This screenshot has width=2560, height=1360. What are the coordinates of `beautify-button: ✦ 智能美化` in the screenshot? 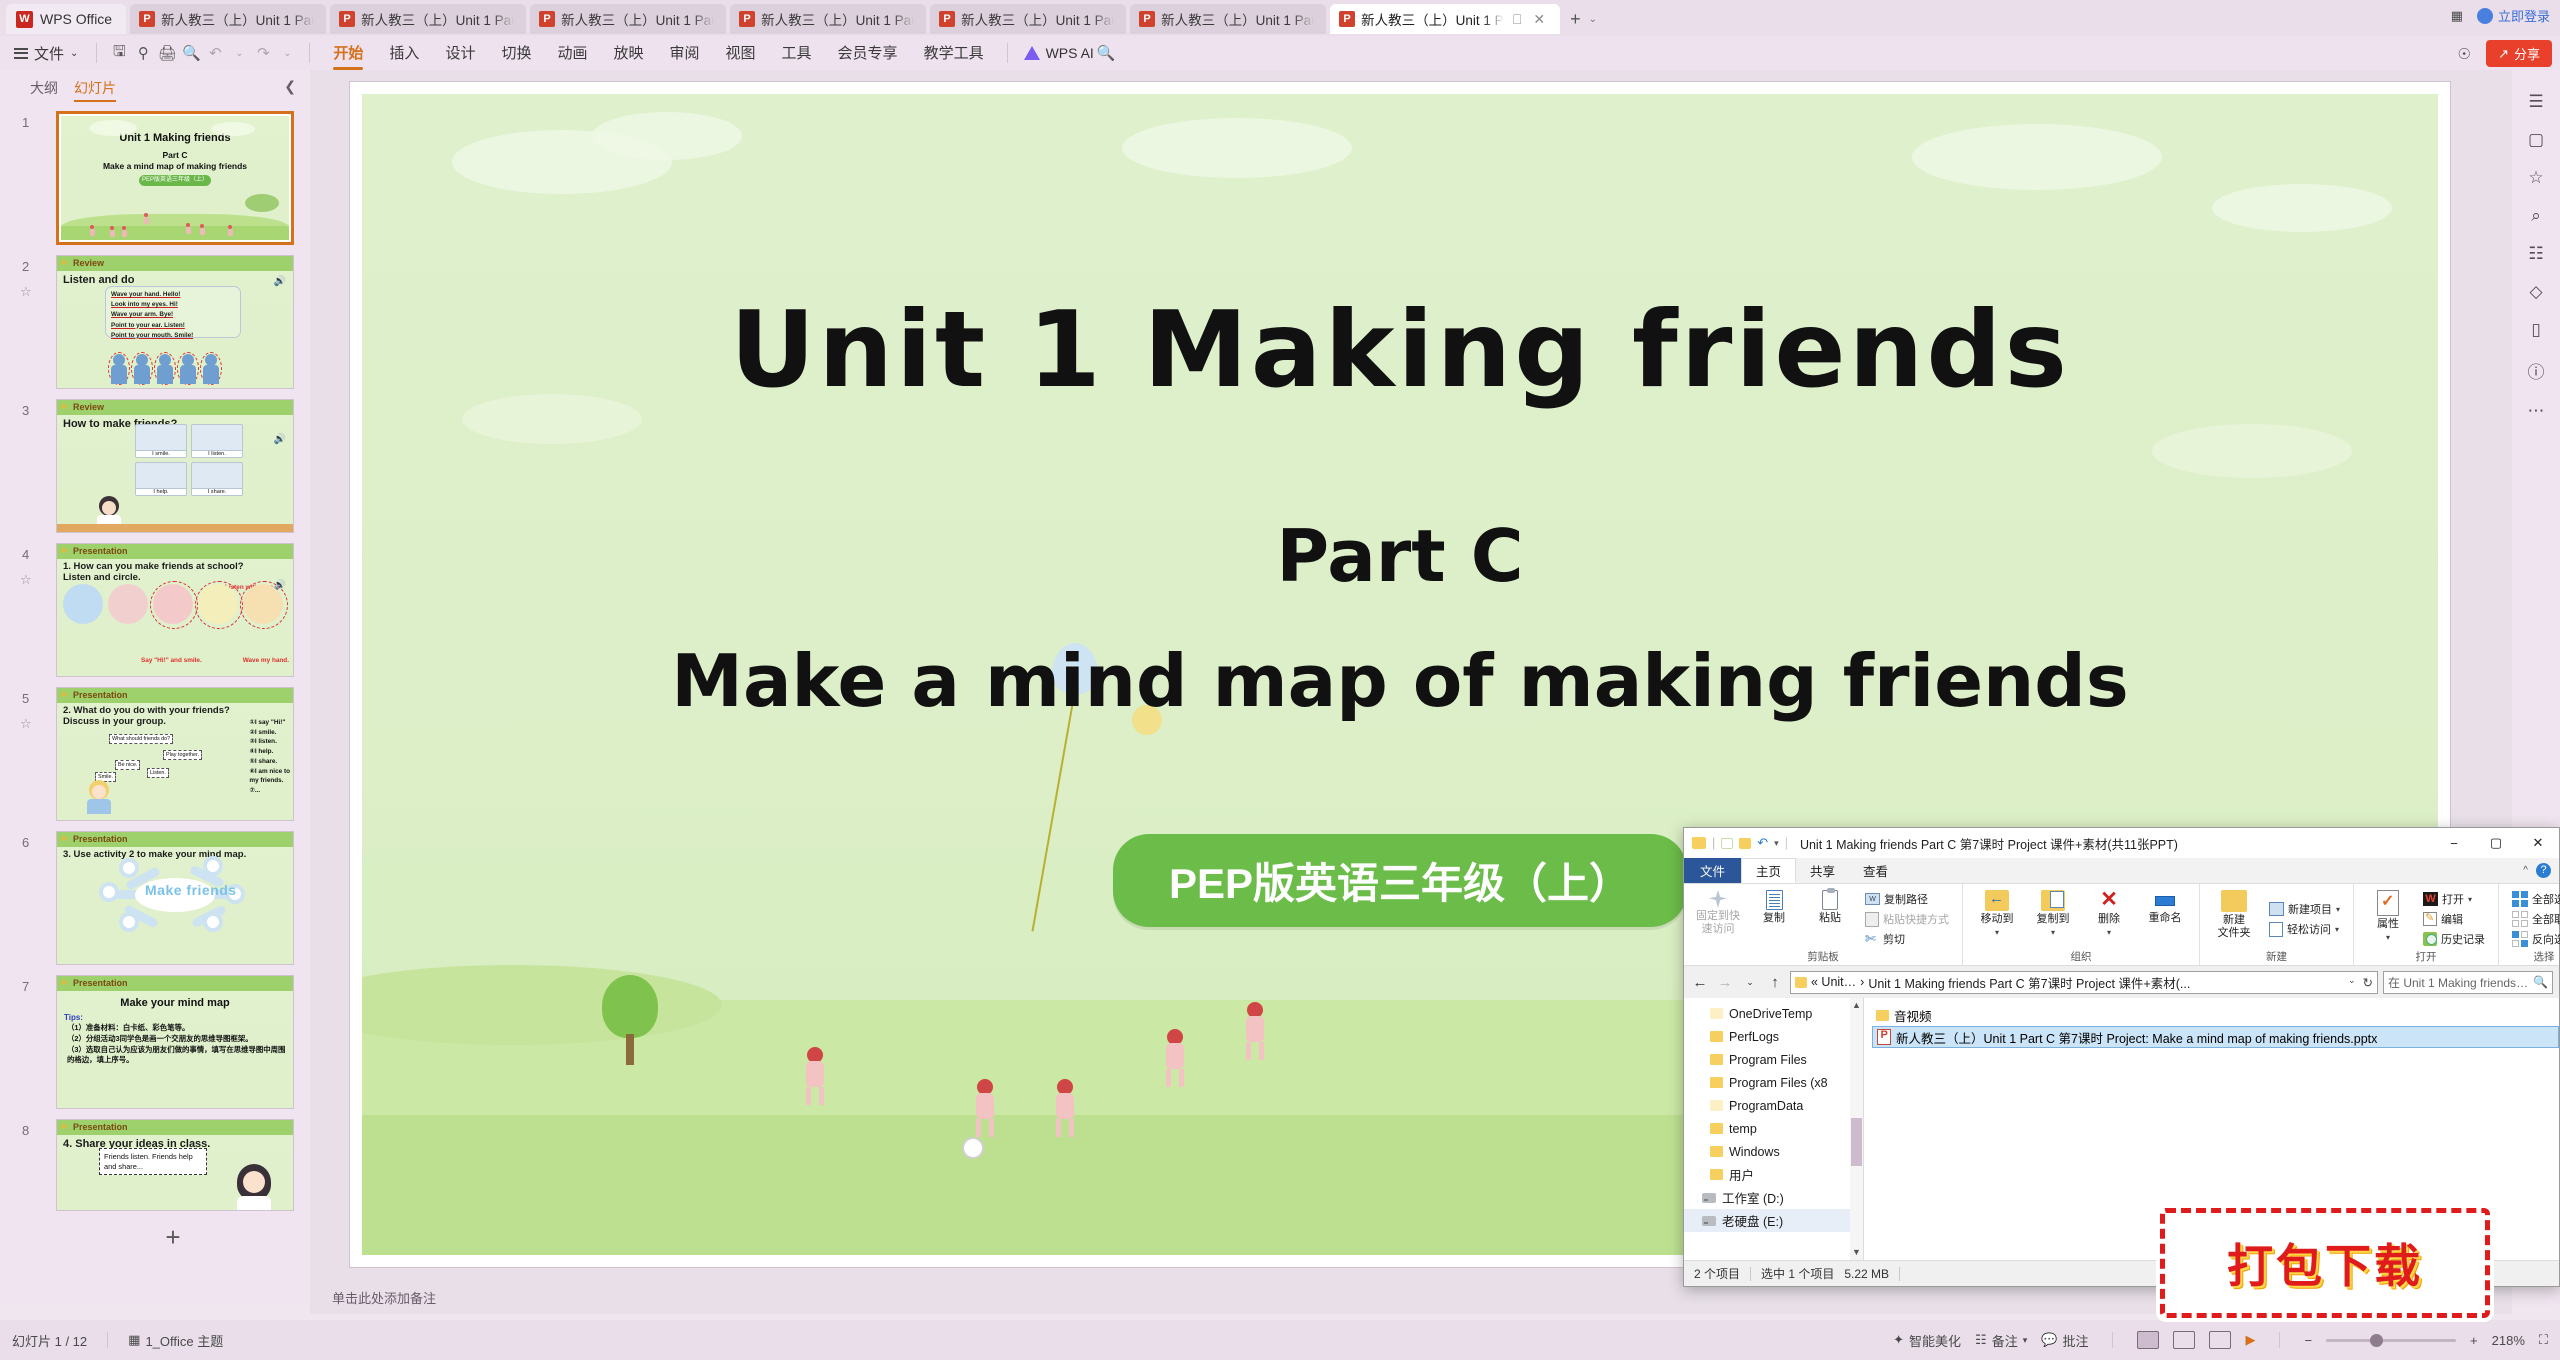 It's located at (1927, 1340).